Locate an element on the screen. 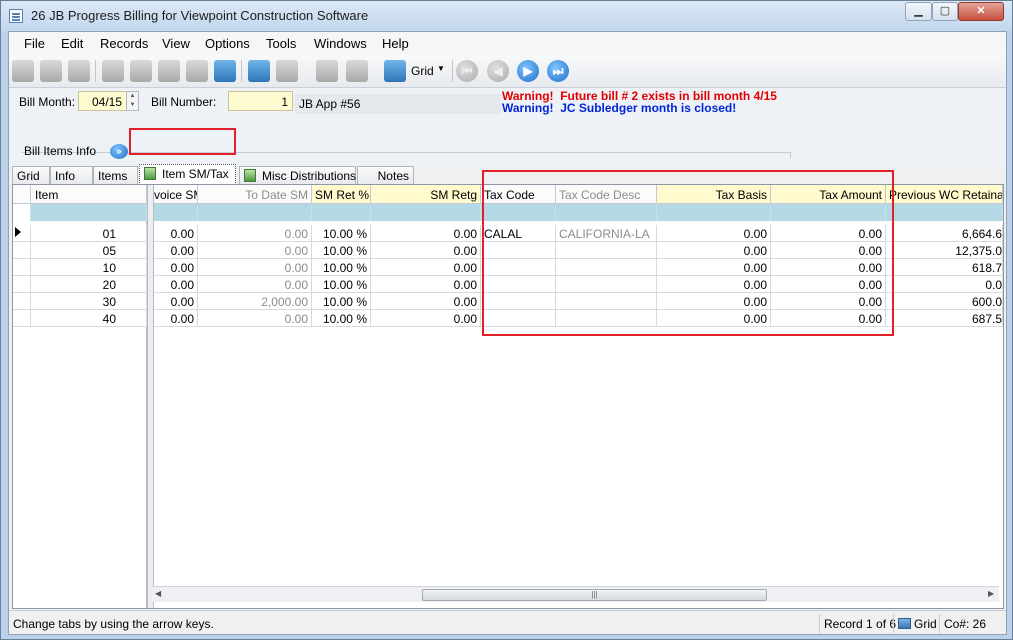 The image size is (1013, 640). previous-wc-retainage-cell: 6,664.6 is located at coordinates (944, 233).